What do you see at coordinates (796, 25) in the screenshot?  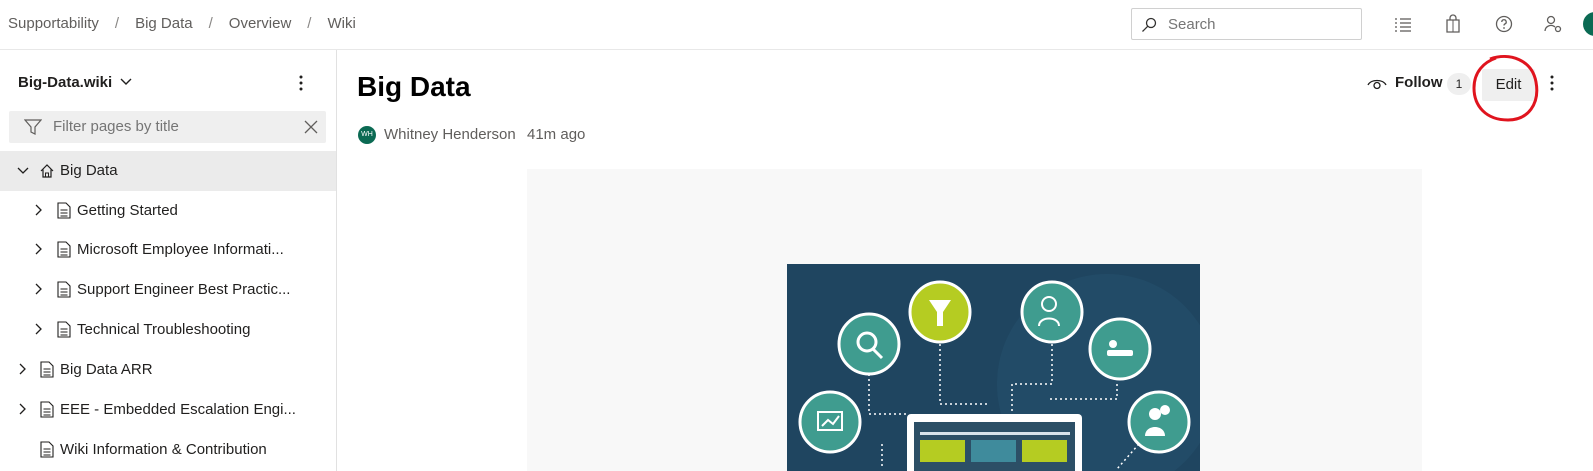 I see `top-bar: Supportability / Big Data / Overview / Wiki` at bounding box center [796, 25].